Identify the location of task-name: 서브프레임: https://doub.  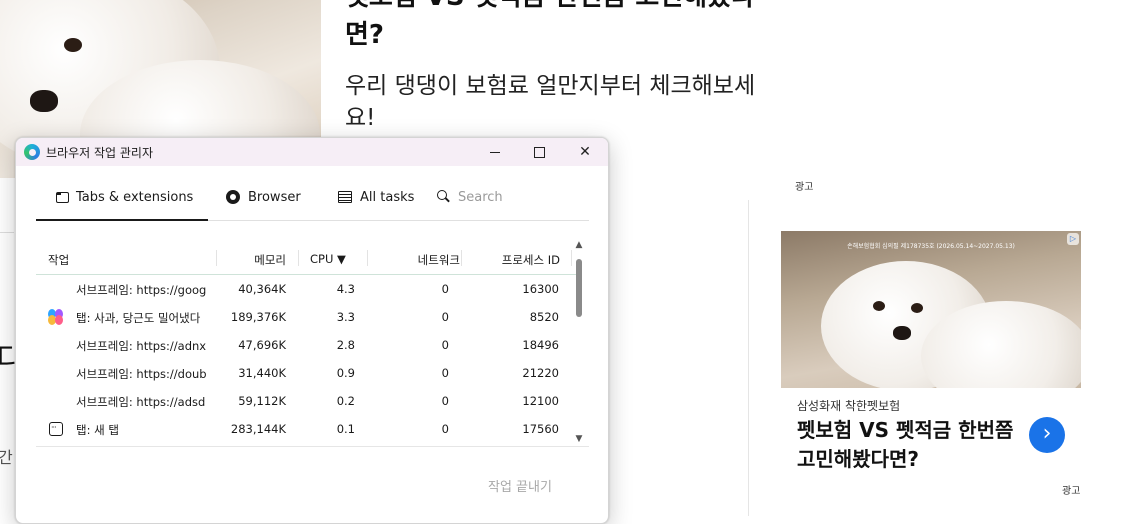
(141, 374).